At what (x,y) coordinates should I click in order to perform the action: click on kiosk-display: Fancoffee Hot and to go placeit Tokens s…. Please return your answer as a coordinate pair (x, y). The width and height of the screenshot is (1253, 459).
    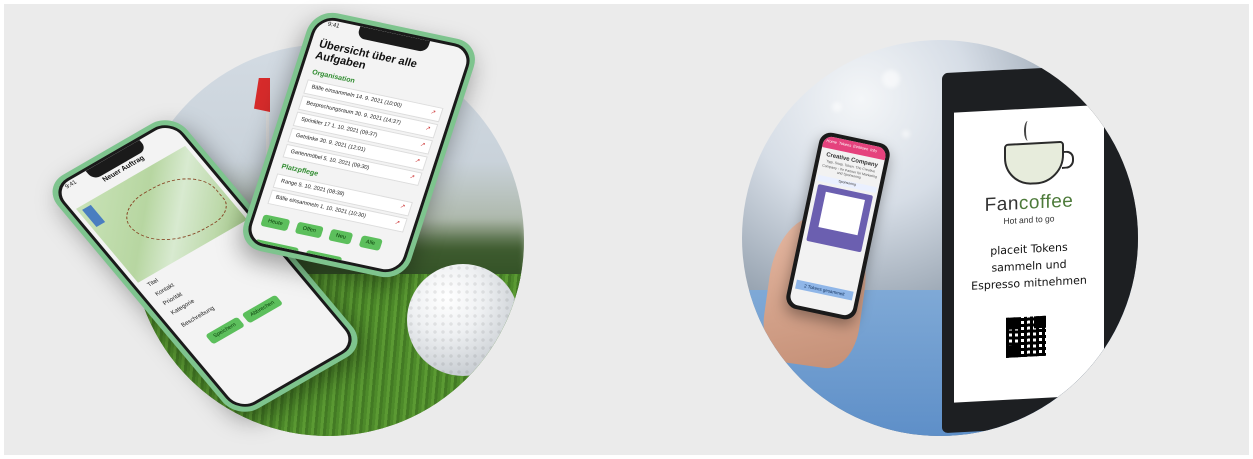
    Looking at the image, I should click on (1040, 248).